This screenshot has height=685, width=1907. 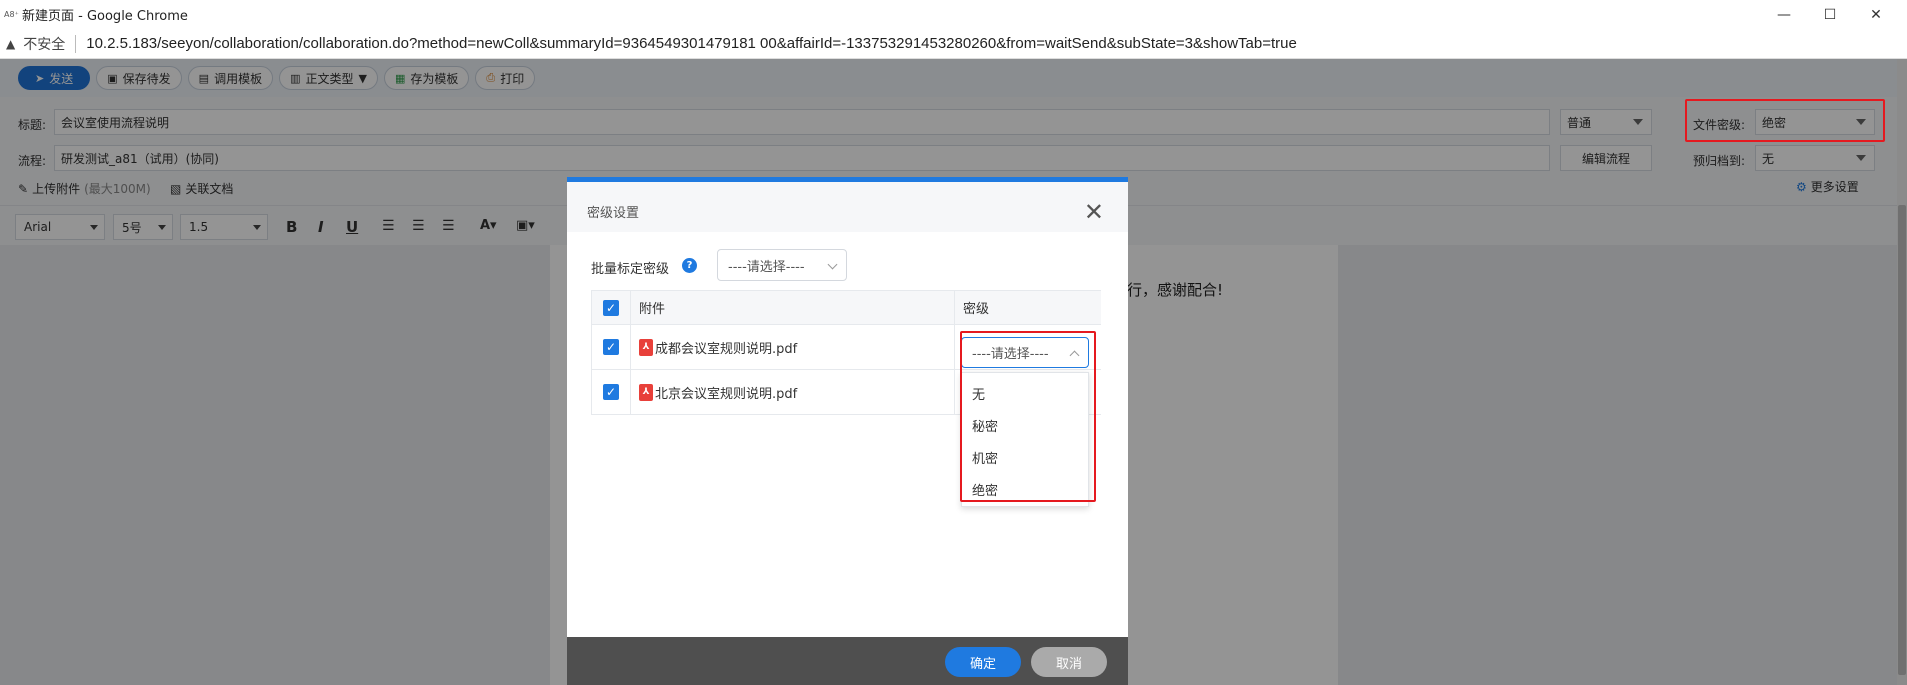 I want to click on cancel-button: 取消, so click(x=1069, y=662).